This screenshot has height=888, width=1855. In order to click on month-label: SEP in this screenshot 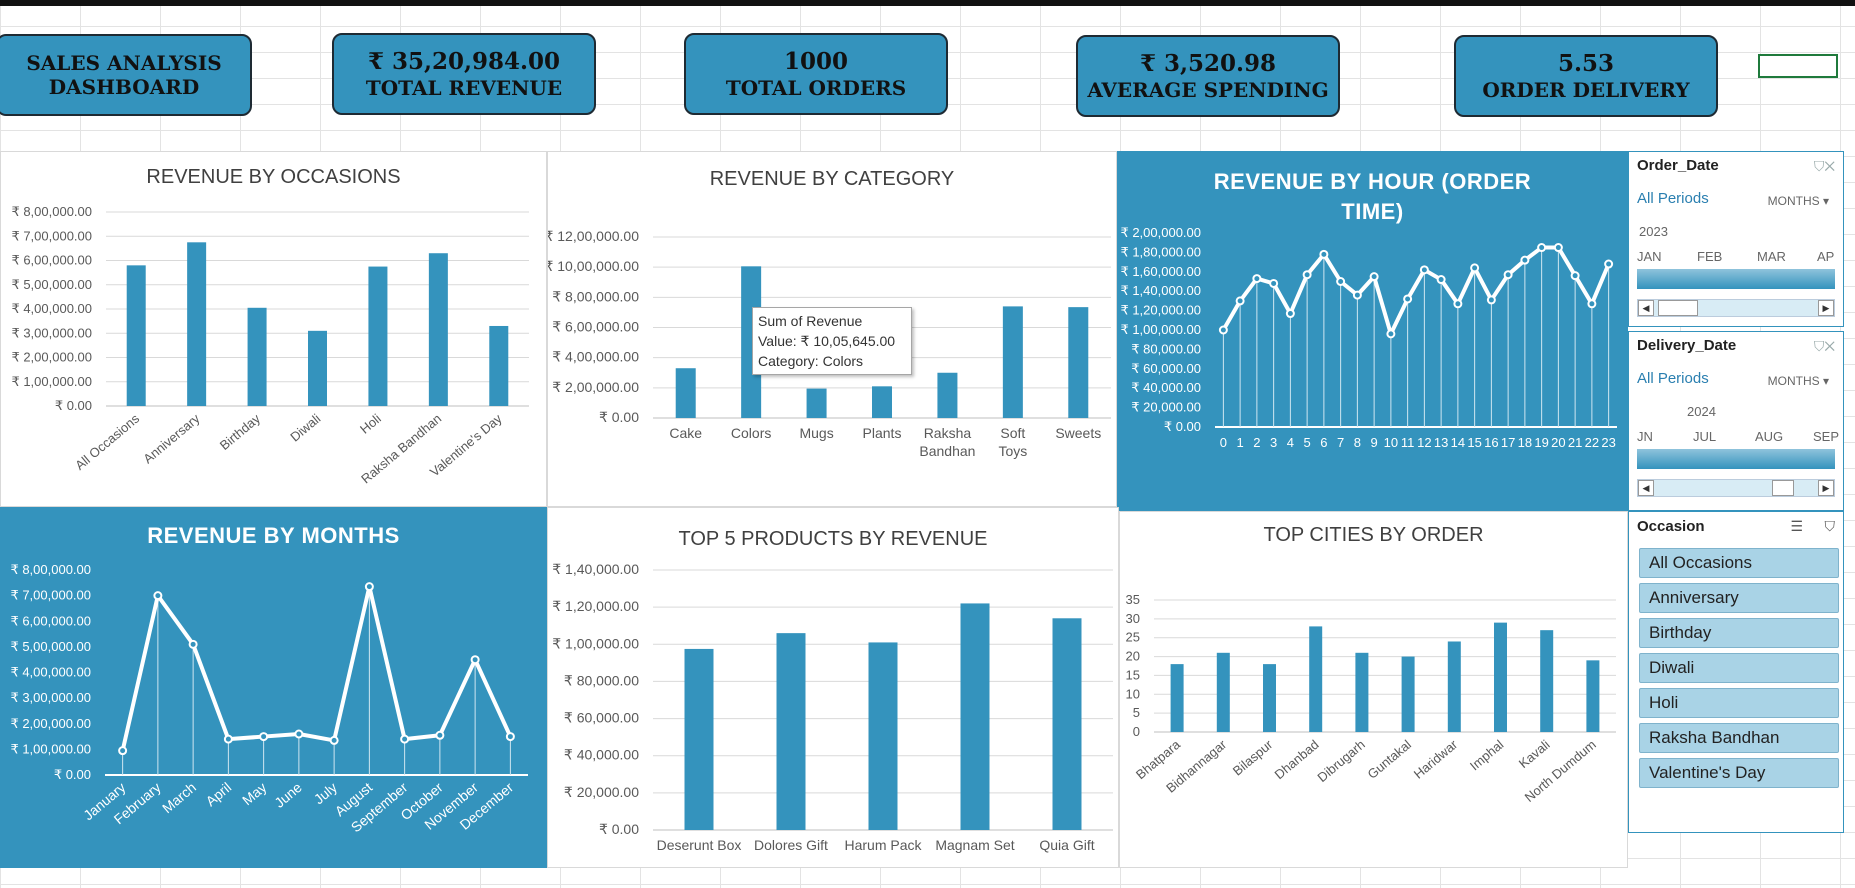, I will do `click(1826, 436)`.